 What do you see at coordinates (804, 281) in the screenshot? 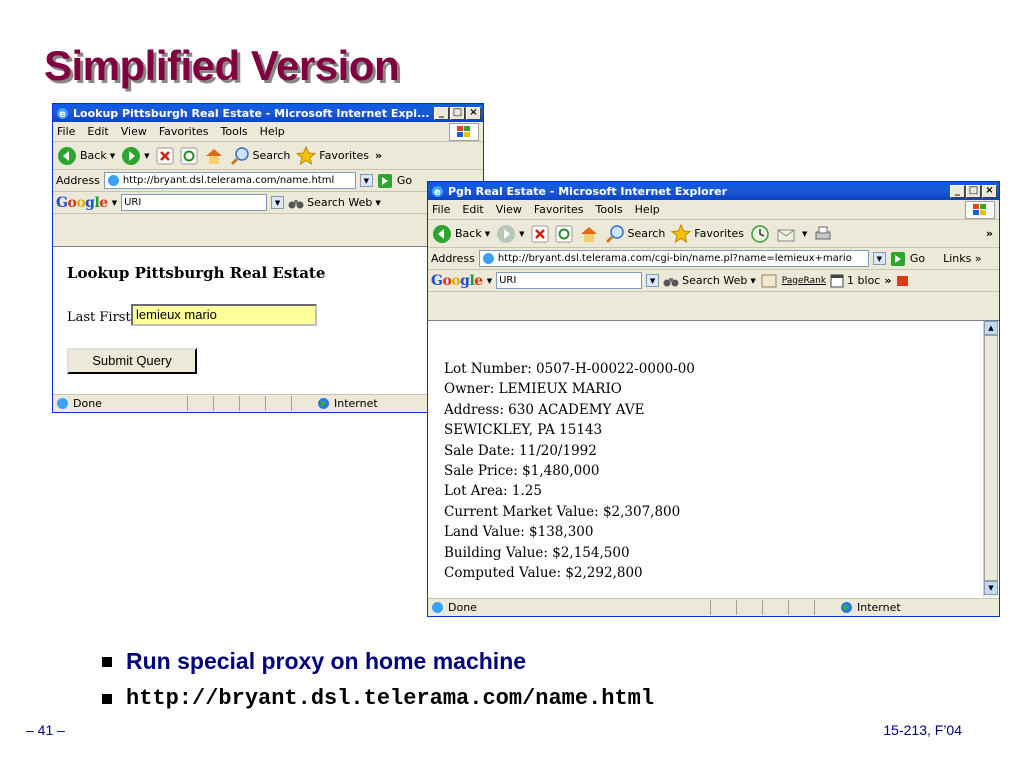
I see `pagerank-indicator: PageRank` at bounding box center [804, 281].